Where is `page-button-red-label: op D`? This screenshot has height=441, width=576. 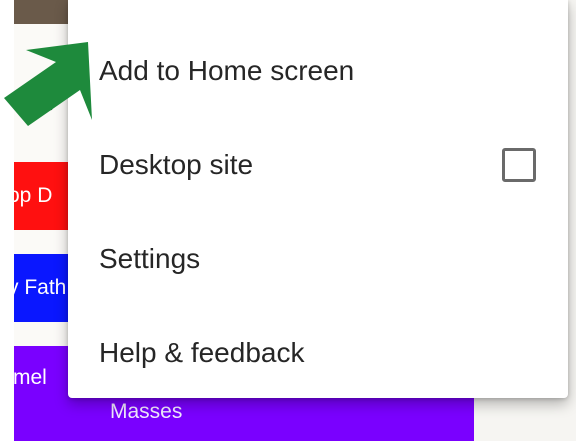 page-button-red-label: op D is located at coordinates (33, 195).